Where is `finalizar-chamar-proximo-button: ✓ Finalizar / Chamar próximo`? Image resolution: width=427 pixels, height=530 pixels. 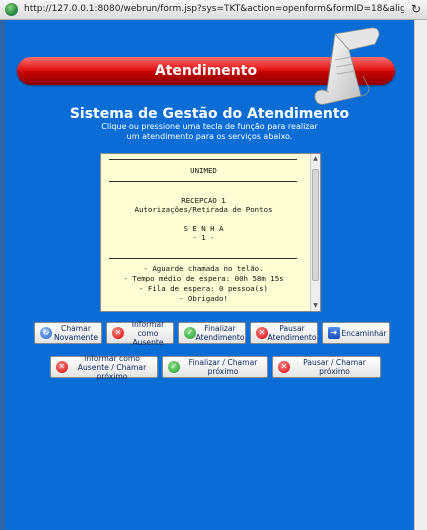 finalizar-chamar-proximo-button: ✓ Finalizar / Chamar próximo is located at coordinates (215, 367).